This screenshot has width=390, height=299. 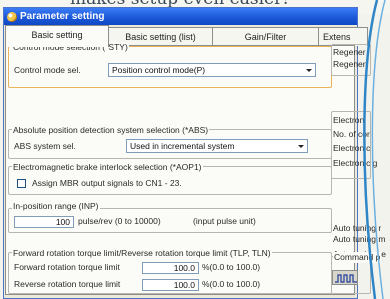 What do you see at coordinates (119, 221) in the screenshot?
I see `inposition-unit: pulse/rev (0 to 10000)` at bounding box center [119, 221].